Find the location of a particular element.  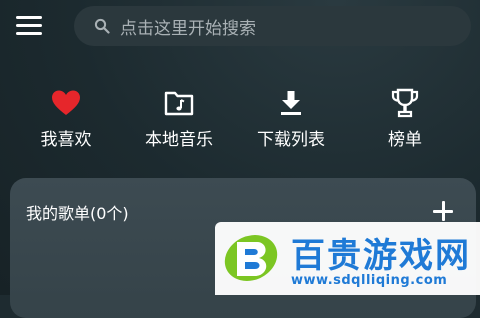

quick-action-charts: 榜单 is located at coordinates (405, 118).